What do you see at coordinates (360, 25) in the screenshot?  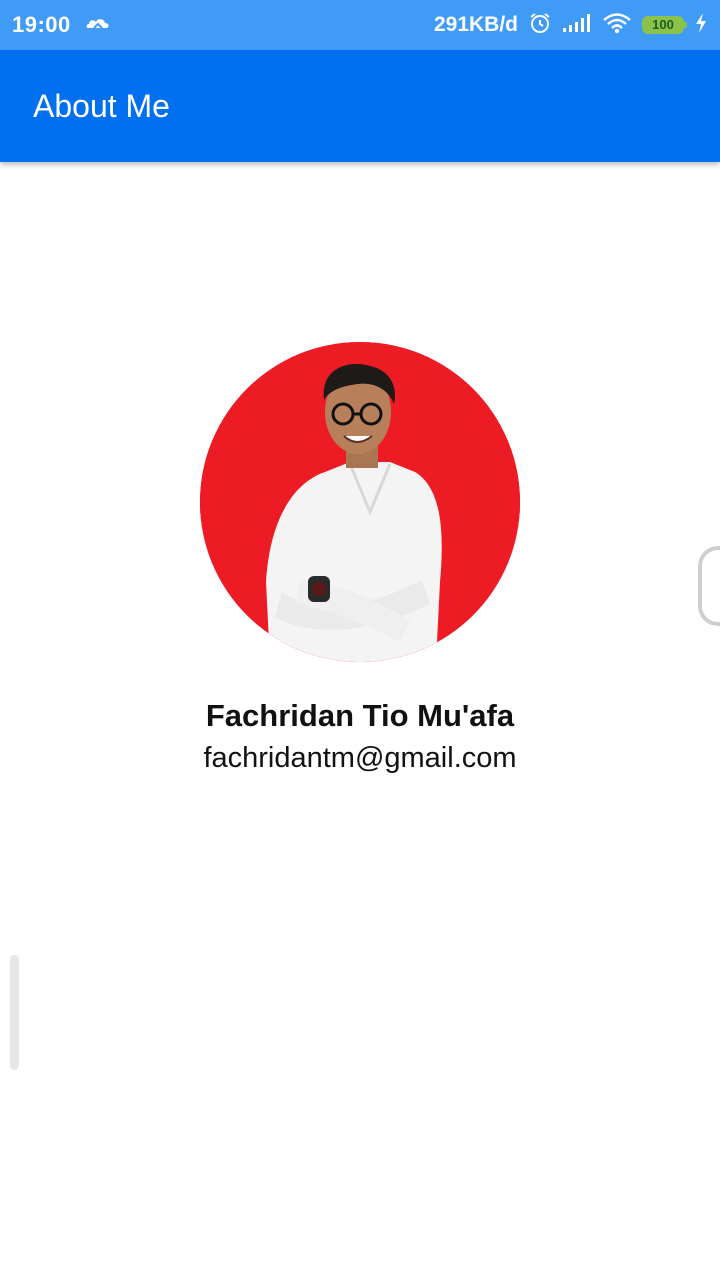 I see `status-bar: 19:00 291KB/d 100` at bounding box center [360, 25].